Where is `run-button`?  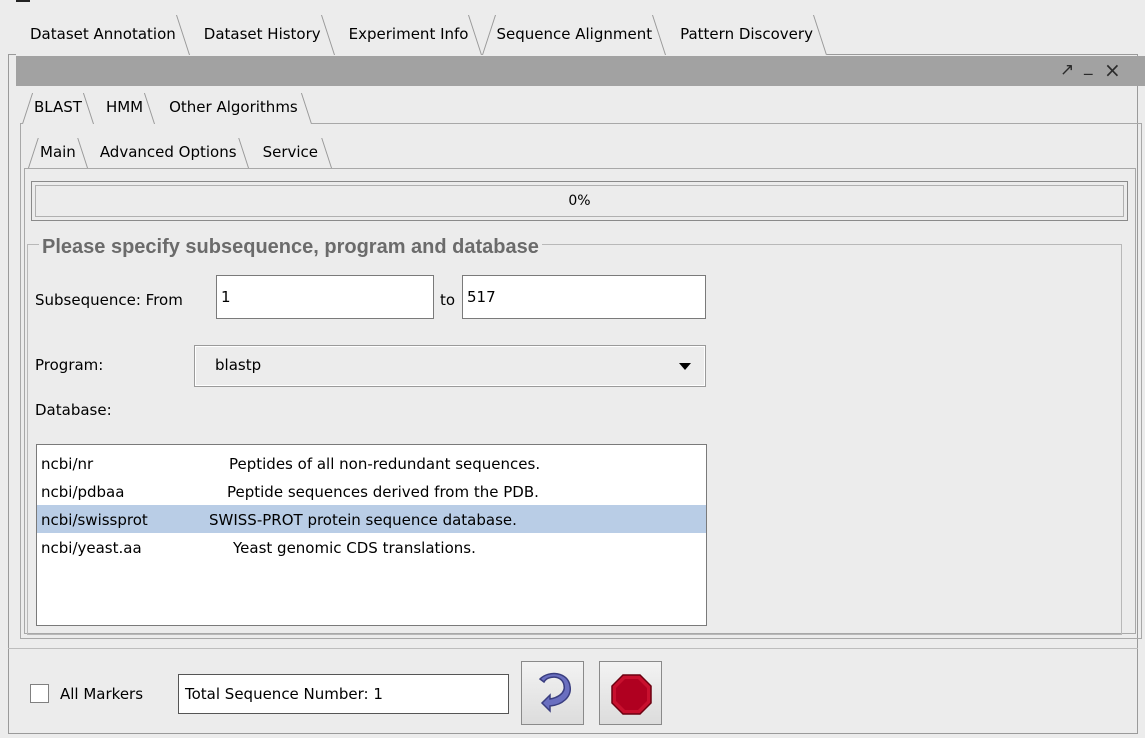 run-button is located at coordinates (552, 693).